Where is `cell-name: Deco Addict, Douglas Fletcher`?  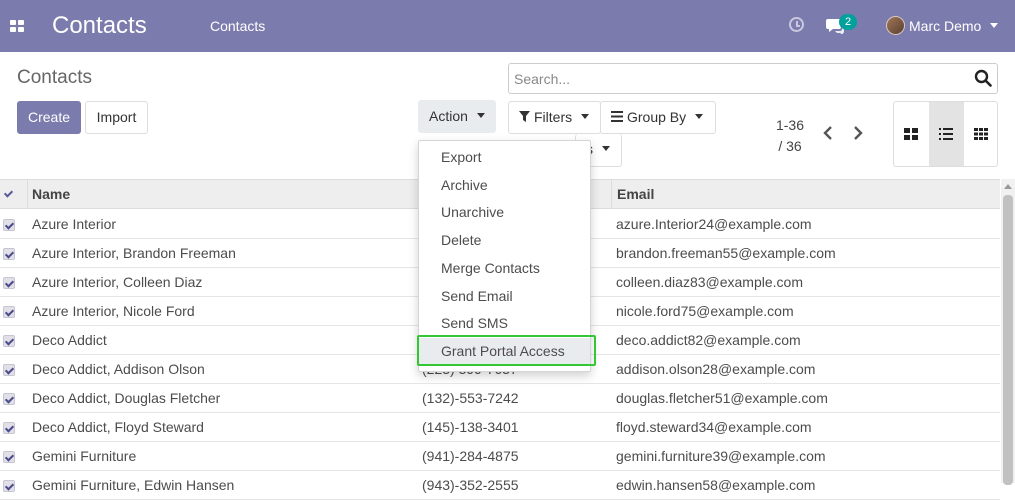 cell-name: Deco Addict, Douglas Fletcher is located at coordinates (126, 398).